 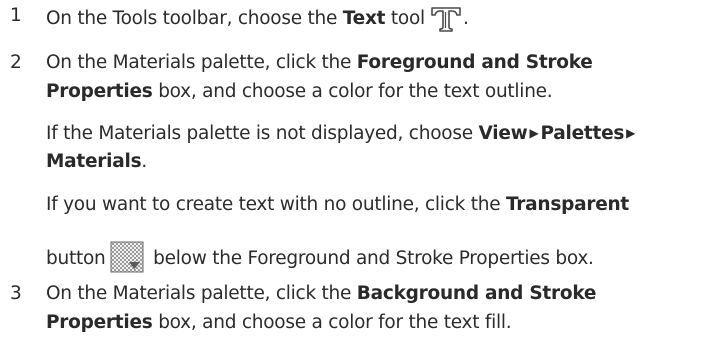 What do you see at coordinates (96, 161) in the screenshot?
I see `note-palette-line-2: Materials.` at bounding box center [96, 161].